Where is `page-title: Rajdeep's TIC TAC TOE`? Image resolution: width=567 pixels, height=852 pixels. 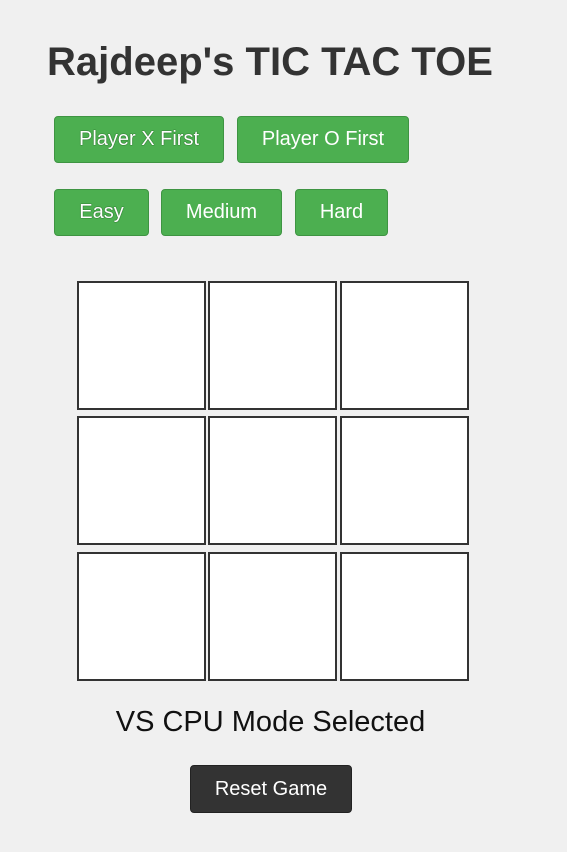 page-title: Rajdeep's TIC TAC TOE is located at coordinates (270, 62).